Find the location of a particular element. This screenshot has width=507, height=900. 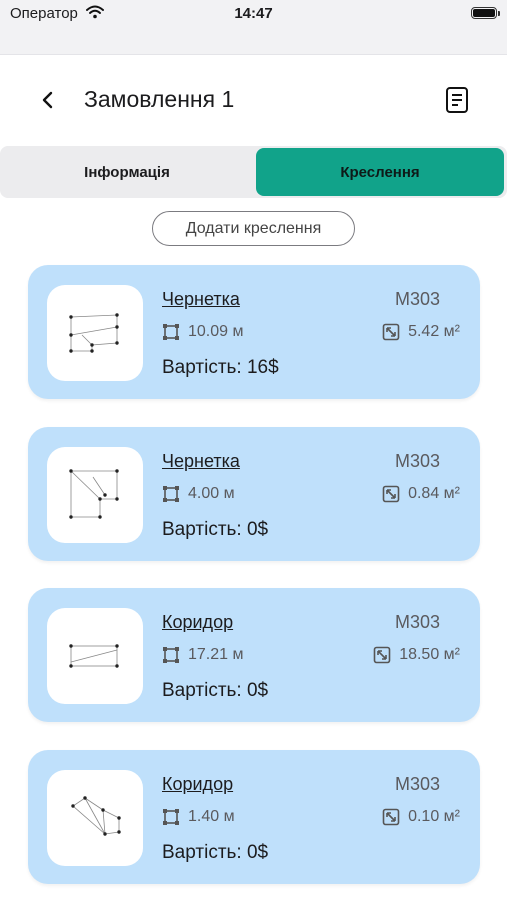

header: Замовлення 1 is located at coordinates (253, 100).